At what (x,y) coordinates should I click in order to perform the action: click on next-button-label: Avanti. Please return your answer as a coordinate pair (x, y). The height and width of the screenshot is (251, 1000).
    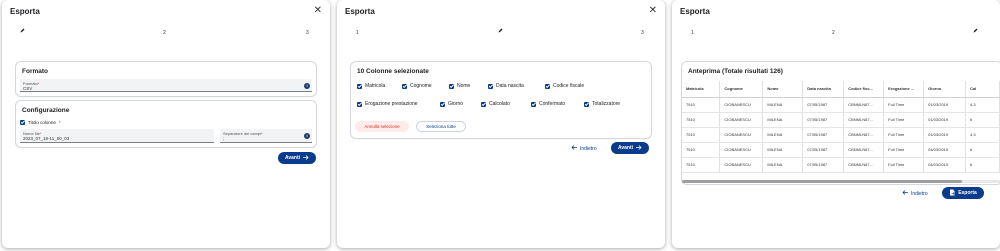
    Looking at the image, I should click on (625, 148).